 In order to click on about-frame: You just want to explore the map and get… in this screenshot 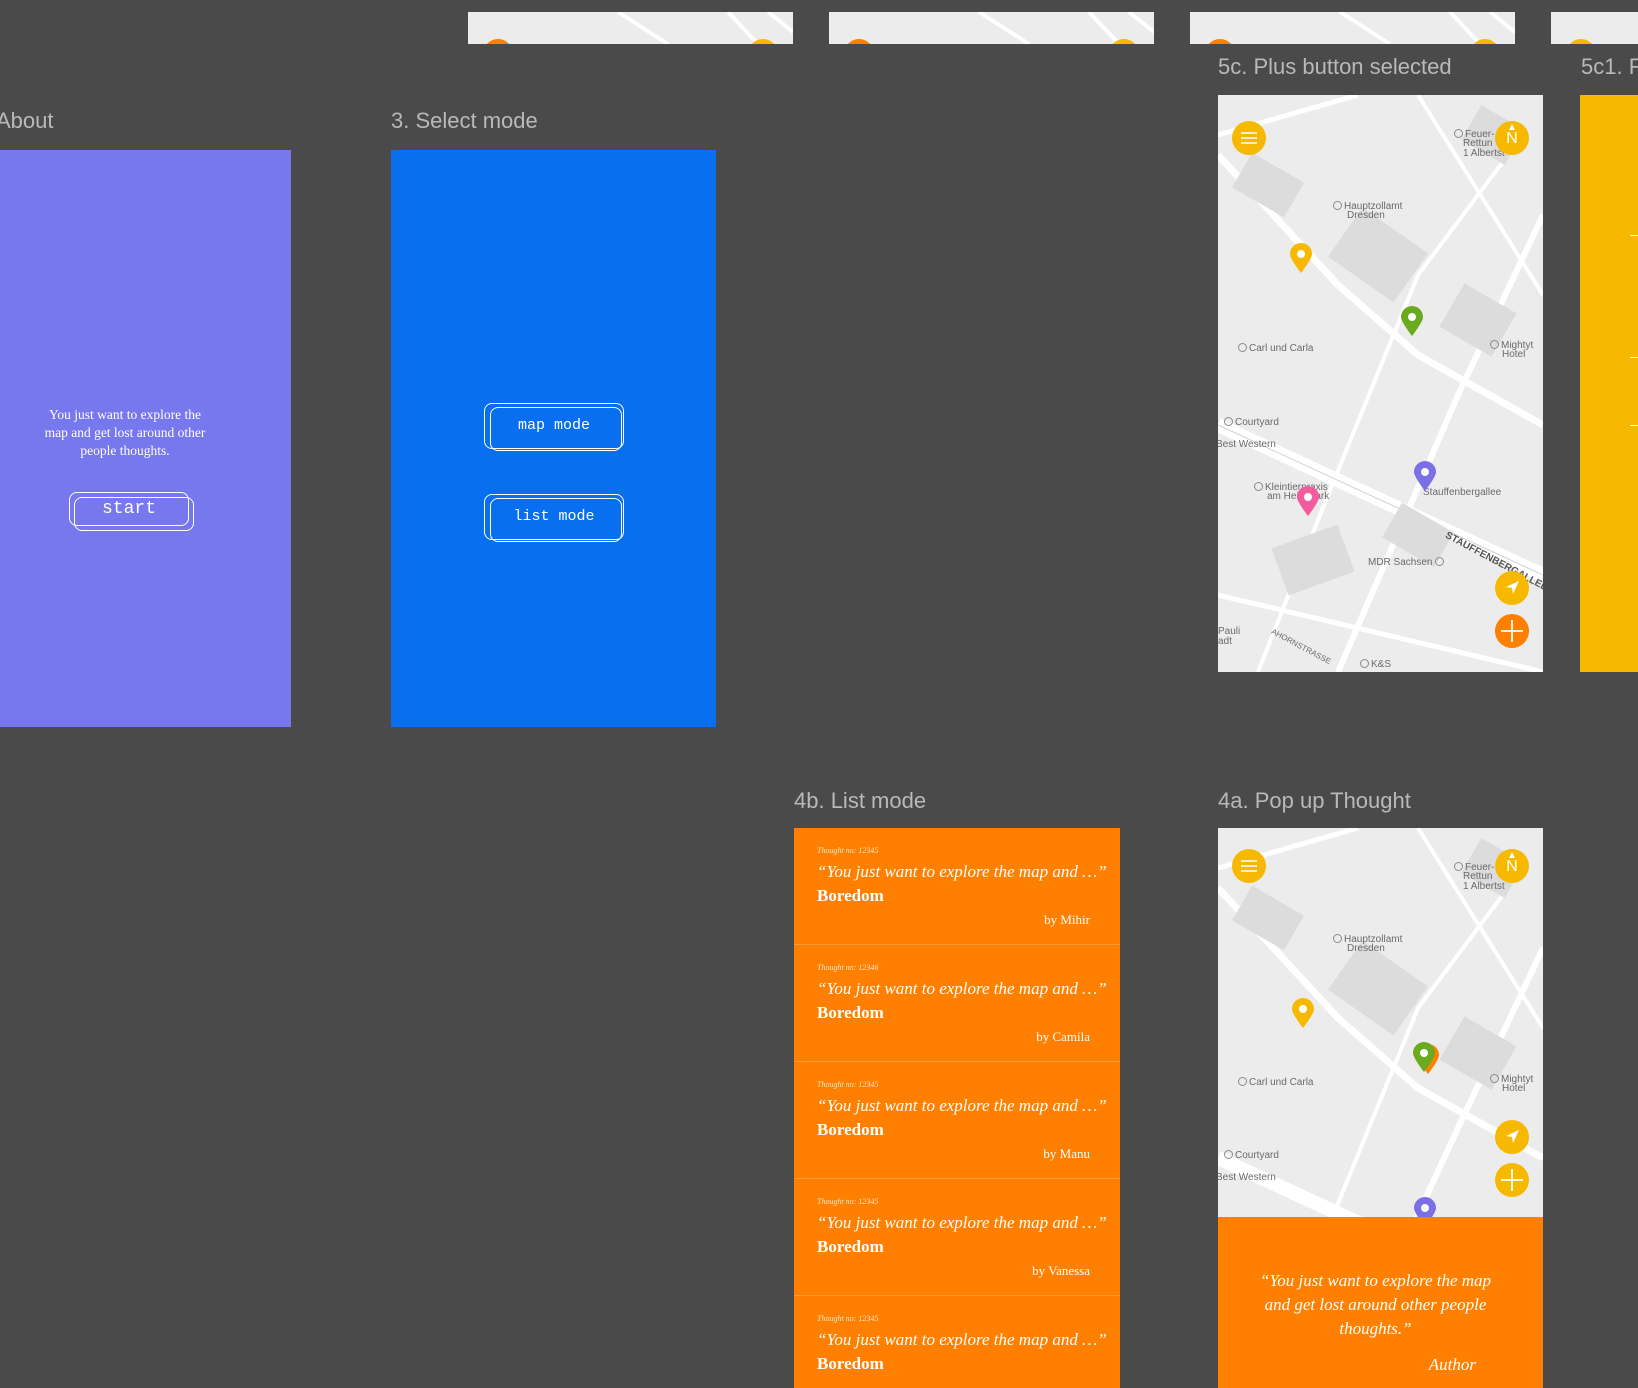, I will do `click(145, 438)`.